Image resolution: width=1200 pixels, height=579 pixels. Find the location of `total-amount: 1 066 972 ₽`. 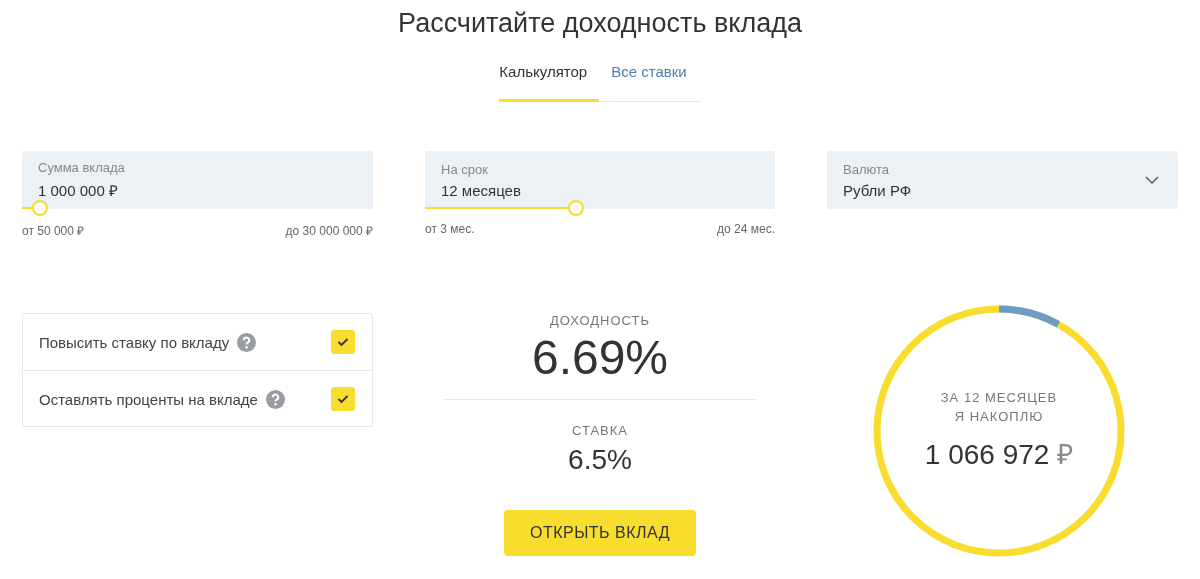

total-amount: 1 066 972 ₽ is located at coordinates (999, 455).